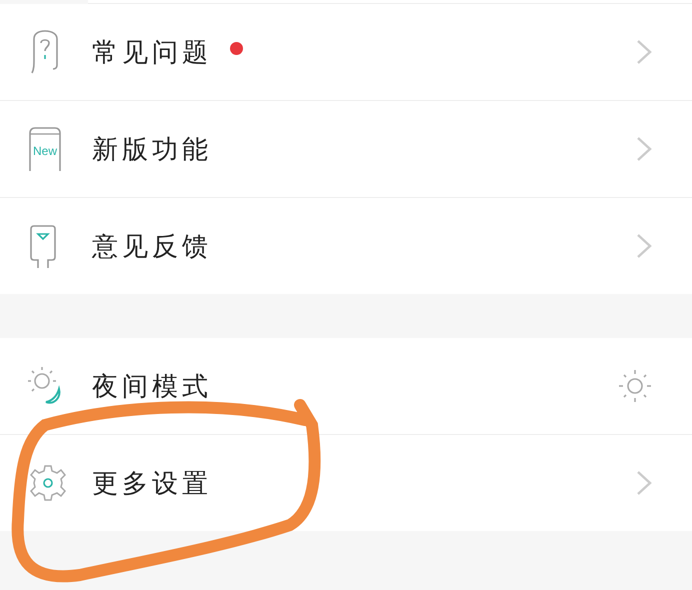 Image resolution: width=692 pixels, height=590 pixels. Describe the element at coordinates (152, 484) in the screenshot. I see `item-label: 更多设置` at that location.